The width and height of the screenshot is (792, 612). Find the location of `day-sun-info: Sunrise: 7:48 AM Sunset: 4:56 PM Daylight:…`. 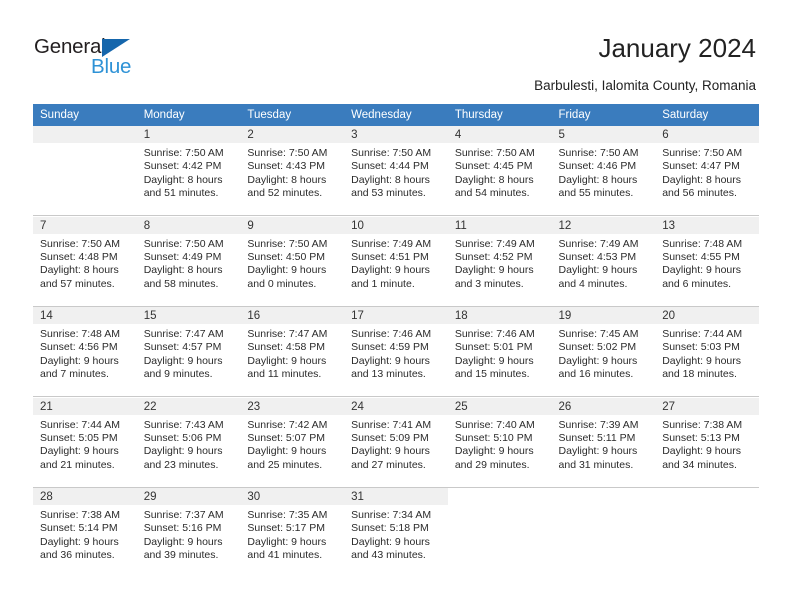

day-sun-info: Sunrise: 7:48 AM Sunset: 4:56 PM Daylight:… is located at coordinates (85, 353).